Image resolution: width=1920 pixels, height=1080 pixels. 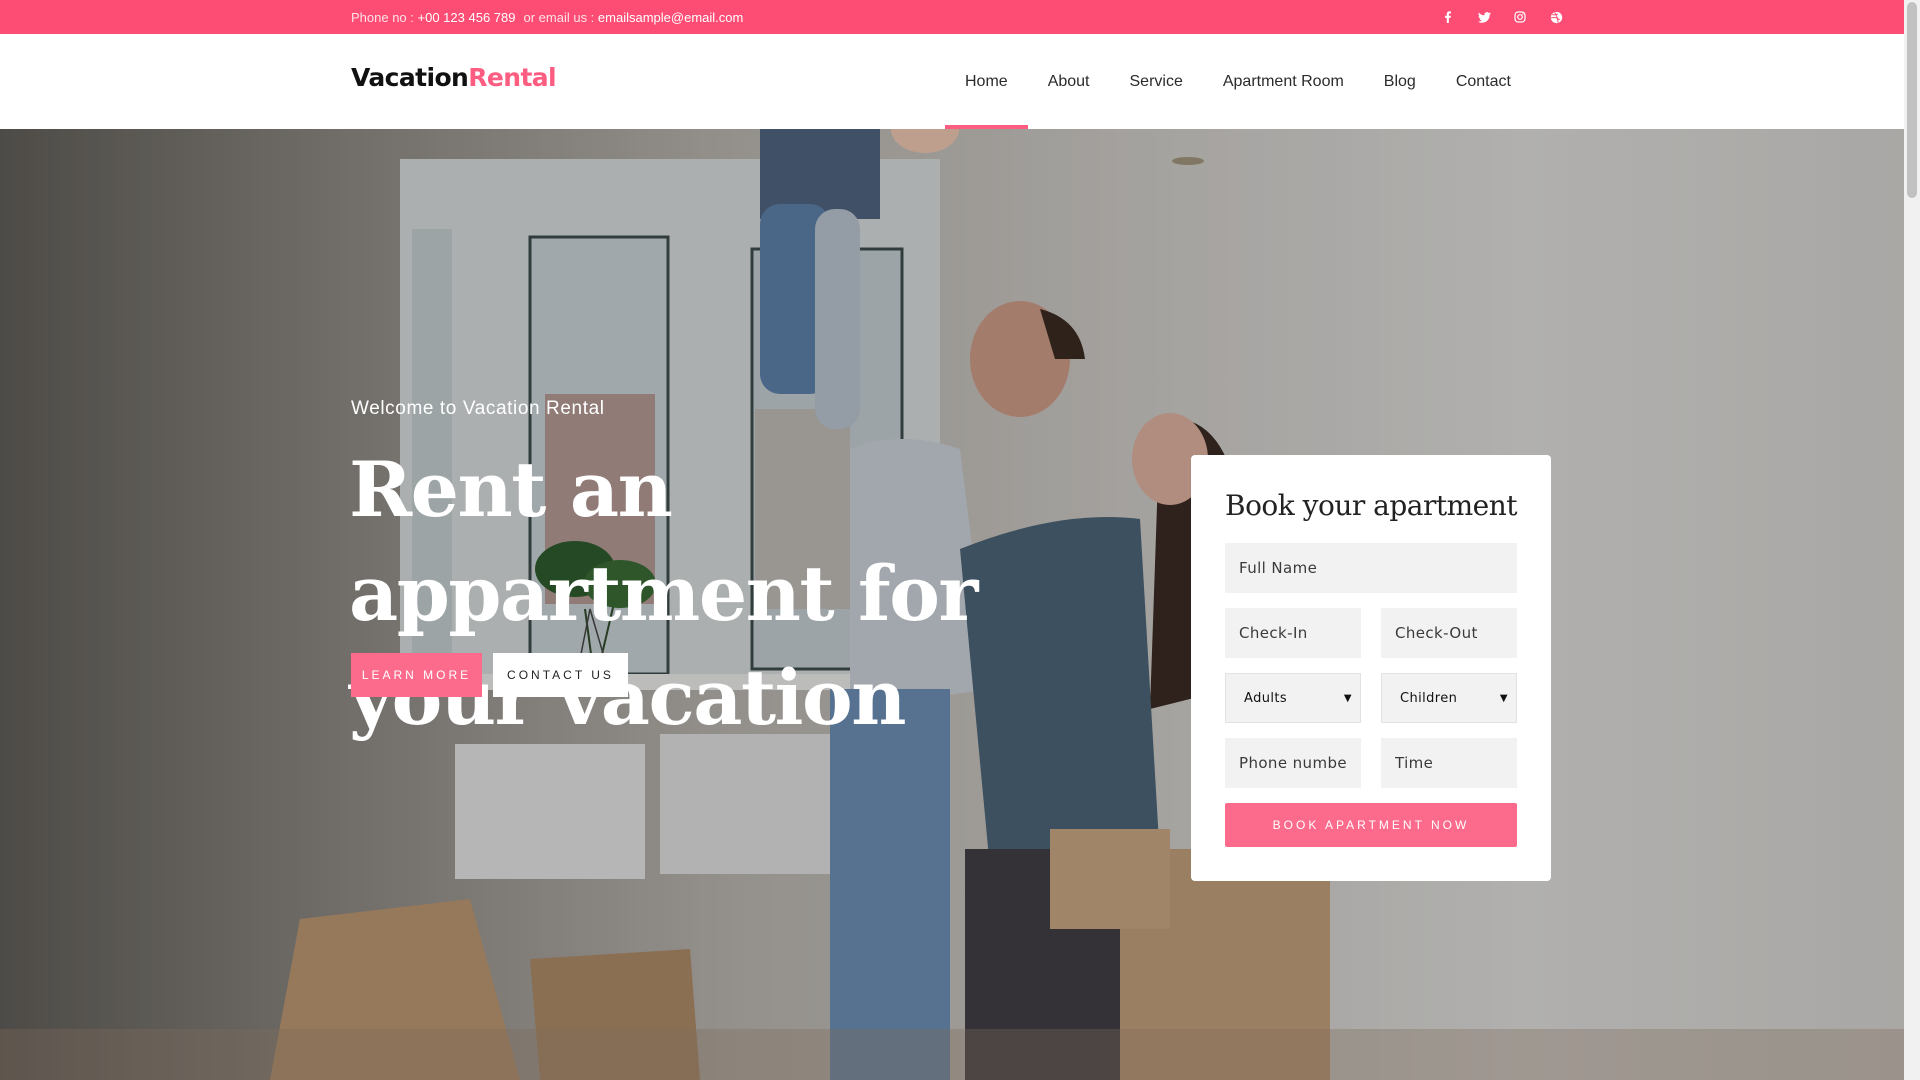 What do you see at coordinates (663, 593) in the screenshot?
I see `hero-headline: Rent an appartment for your vacation` at bounding box center [663, 593].